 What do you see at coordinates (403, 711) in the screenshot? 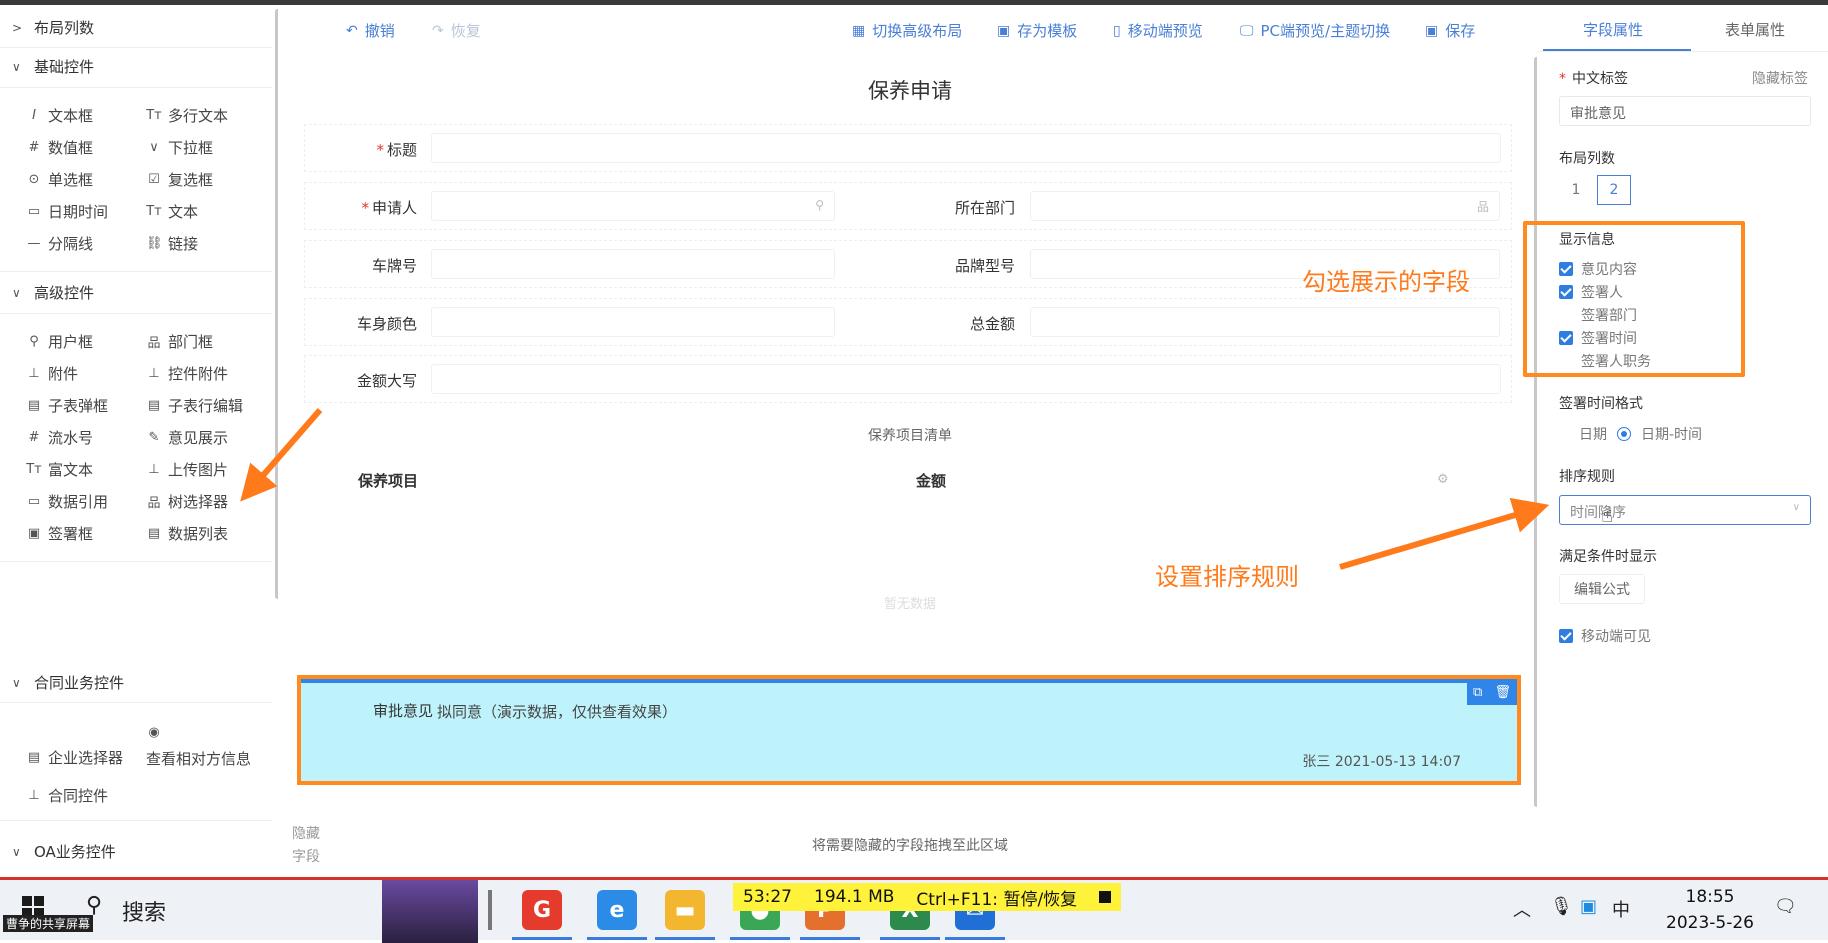
I see `opinion-label: 审批意见` at bounding box center [403, 711].